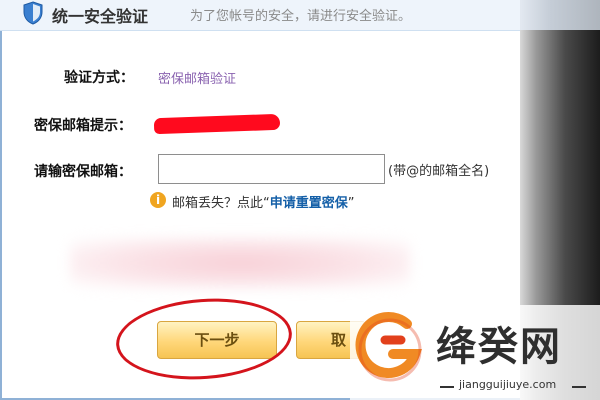 The width and height of the screenshot is (600, 400). I want to click on background-header-edge, so click(560, 15).